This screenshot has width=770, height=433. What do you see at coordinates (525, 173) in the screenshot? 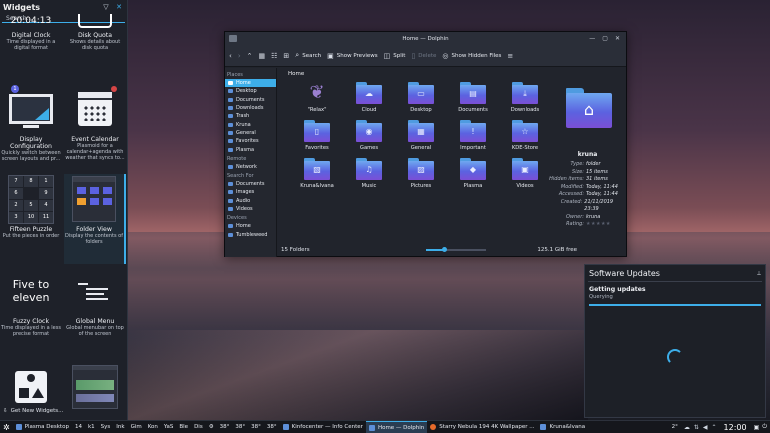
I see `folder-item: ▣ Videos` at bounding box center [525, 173].